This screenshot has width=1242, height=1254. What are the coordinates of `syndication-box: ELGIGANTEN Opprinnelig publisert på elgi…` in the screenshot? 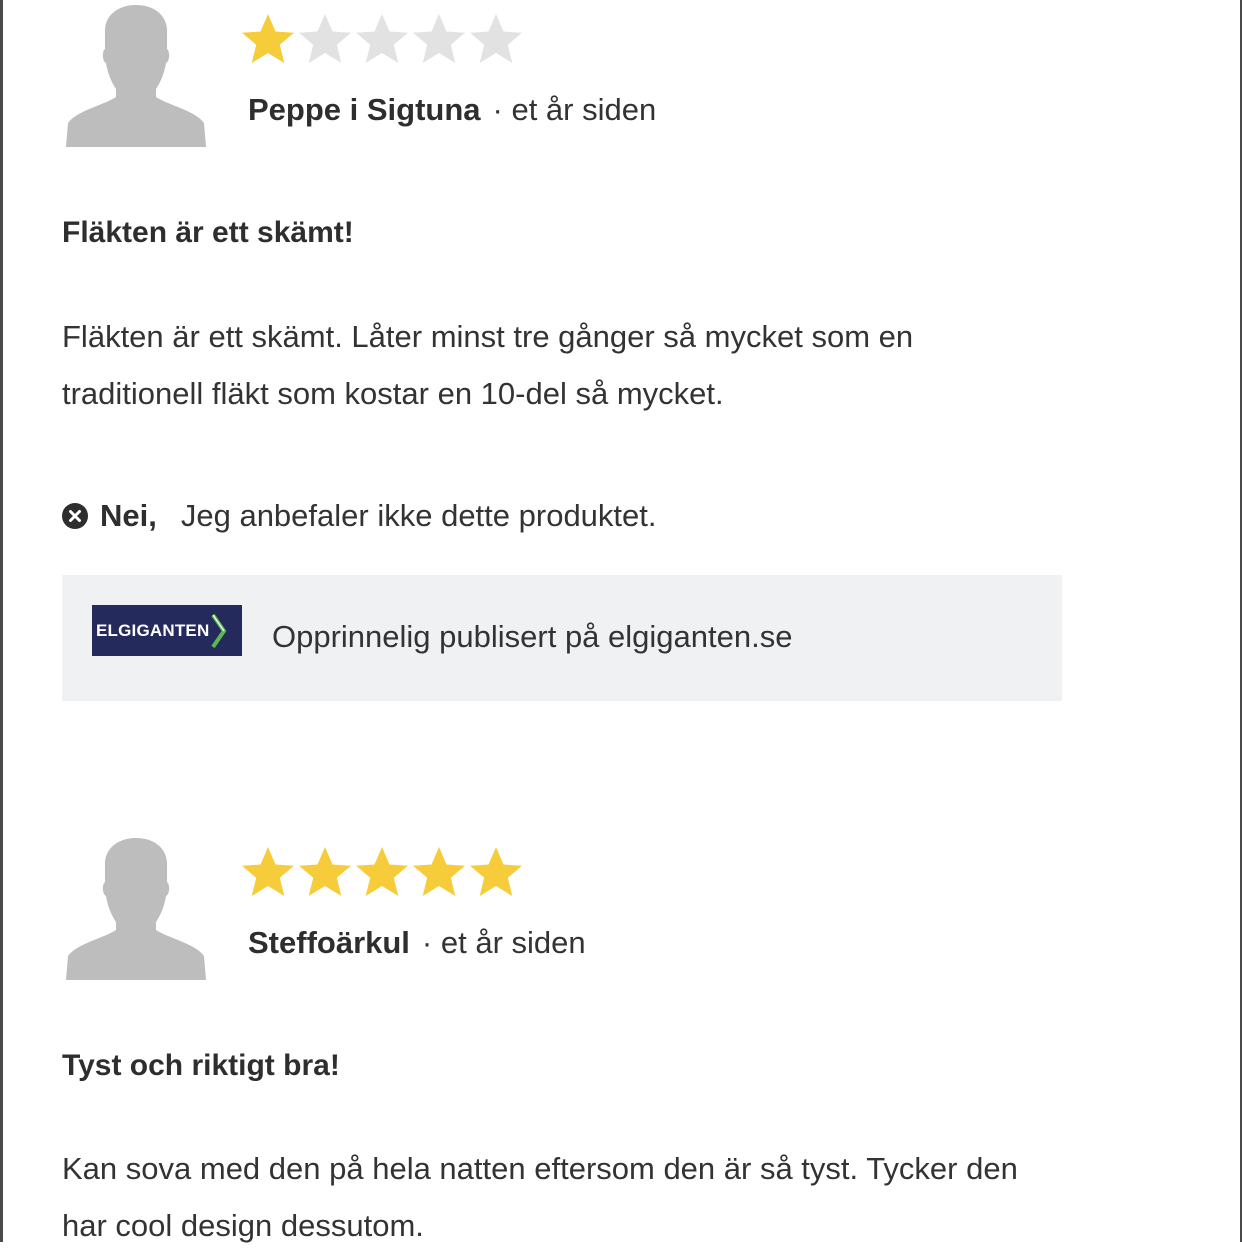 It's located at (562, 638).